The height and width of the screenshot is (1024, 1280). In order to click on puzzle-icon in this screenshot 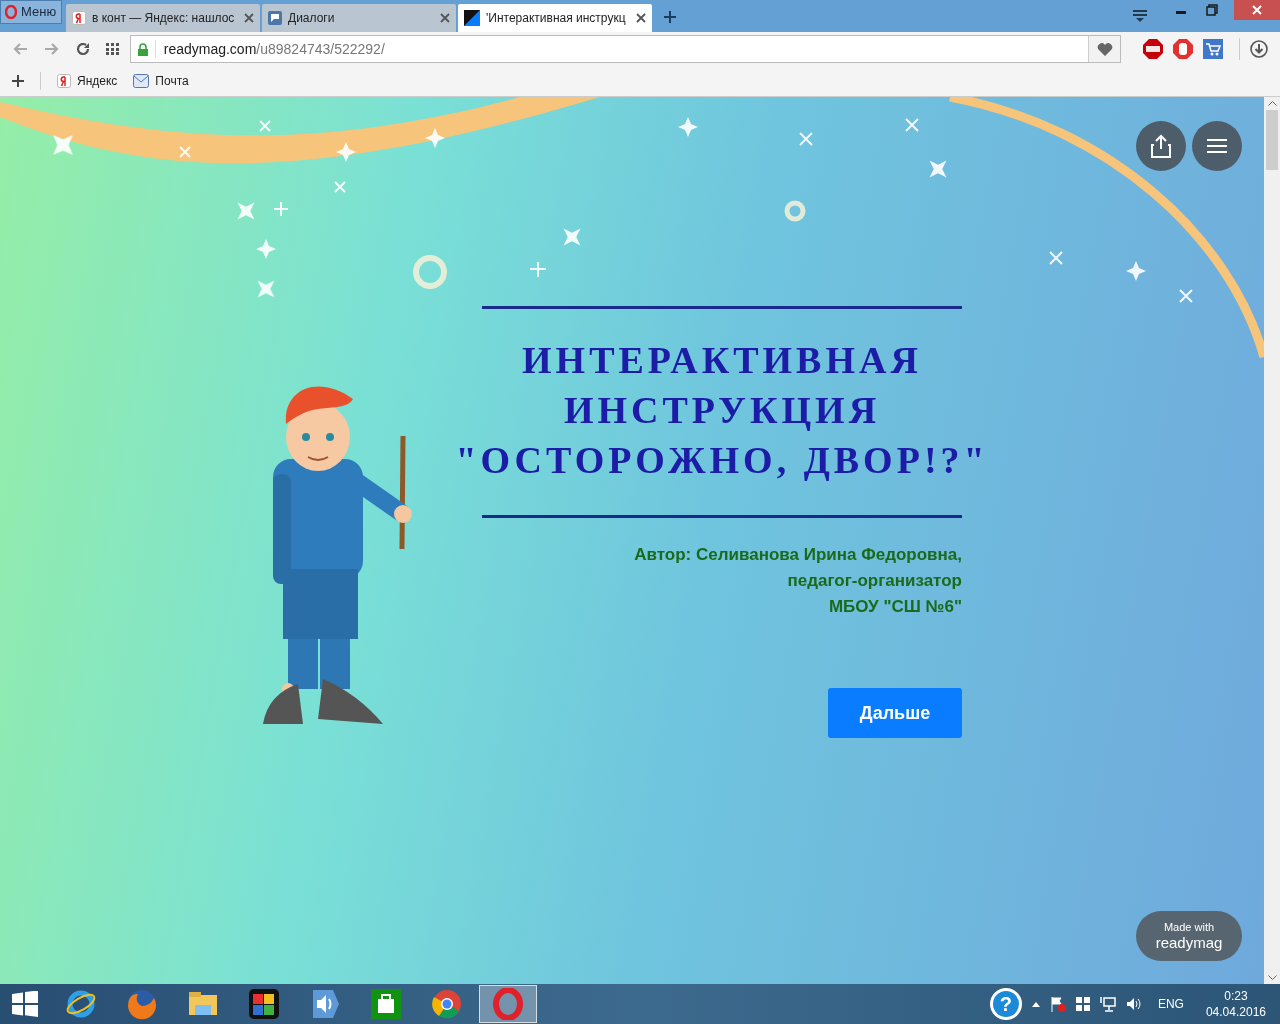, I will do `click(264, 1004)`.